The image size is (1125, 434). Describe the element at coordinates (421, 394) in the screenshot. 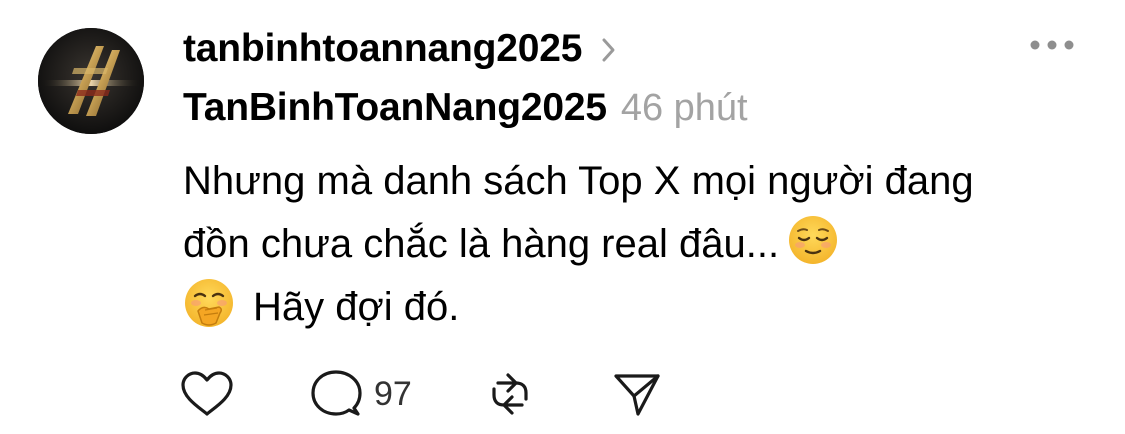

I see `action-bar: 97` at that location.